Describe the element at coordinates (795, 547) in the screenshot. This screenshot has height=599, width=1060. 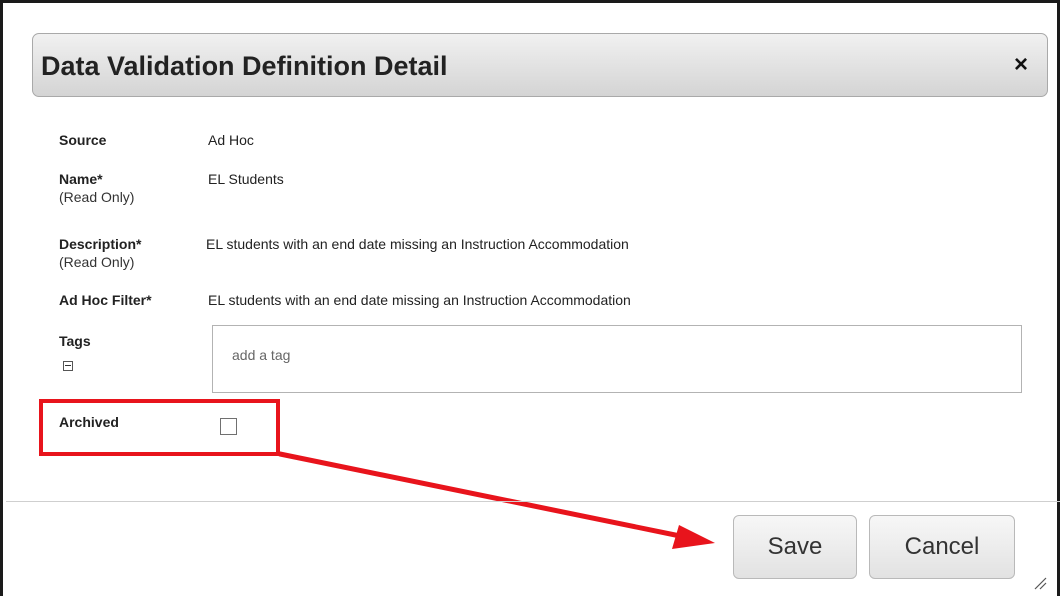
I see `save-button: Save` at that location.